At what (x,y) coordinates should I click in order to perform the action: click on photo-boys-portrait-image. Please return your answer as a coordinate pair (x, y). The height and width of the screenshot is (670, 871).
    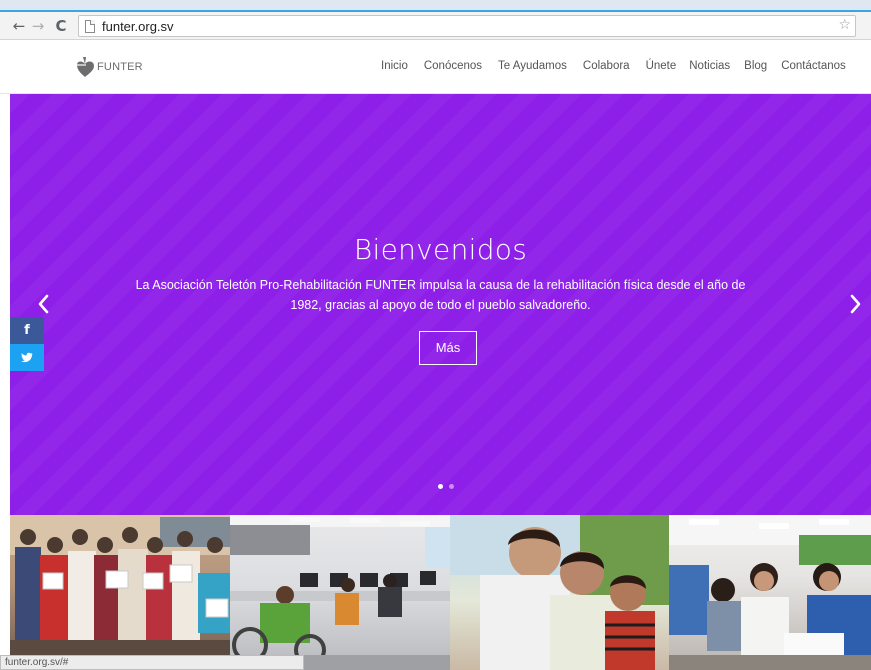
    Looking at the image, I should click on (559, 592).